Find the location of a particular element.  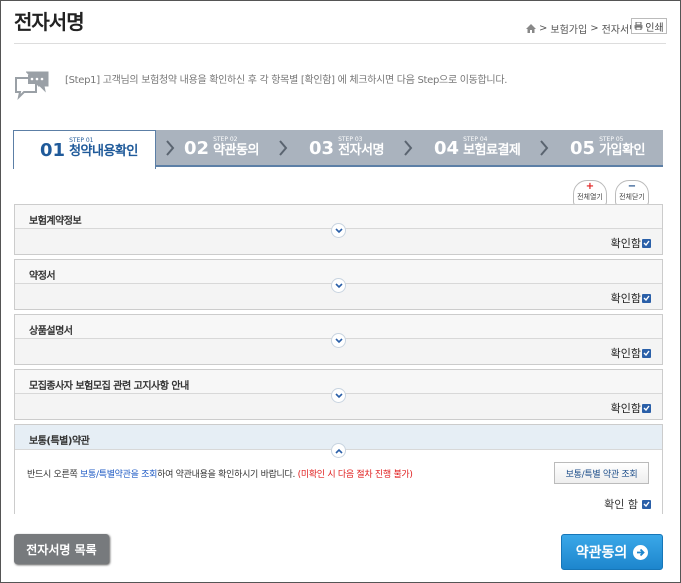

step-small-label: STEP 02 is located at coordinates (225, 139).